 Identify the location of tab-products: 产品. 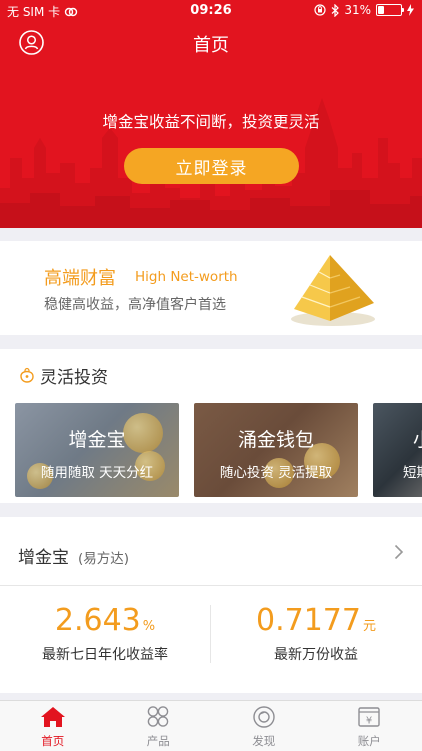
(159, 726).